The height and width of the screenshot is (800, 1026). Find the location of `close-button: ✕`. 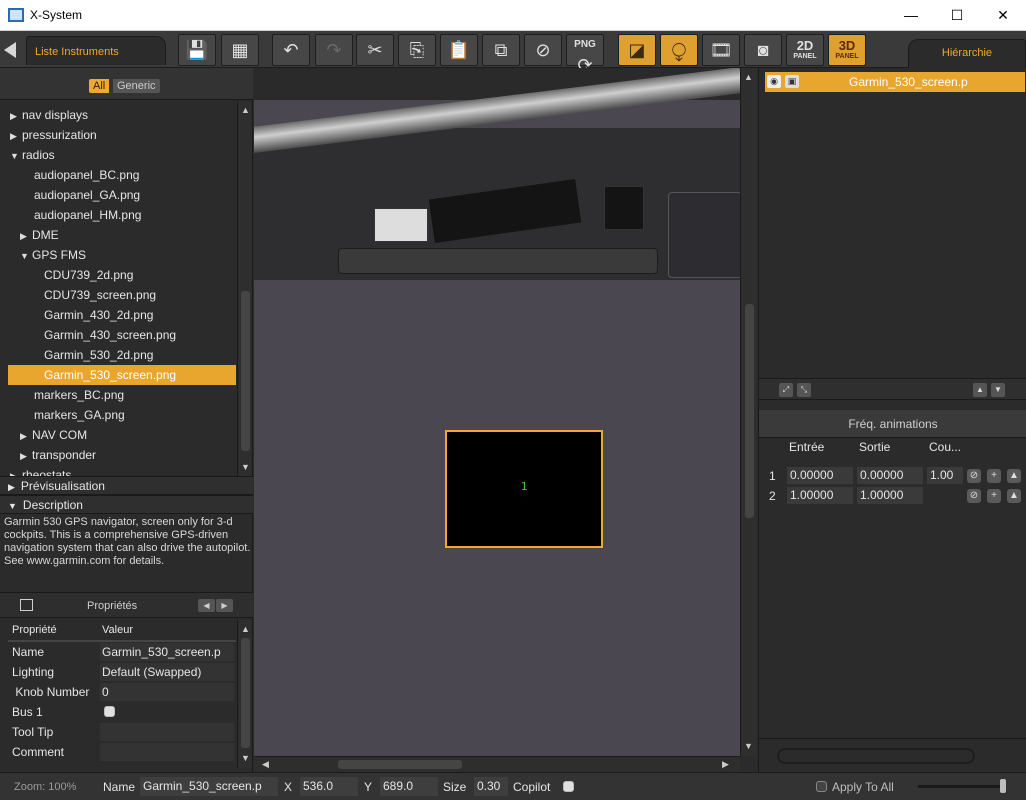

close-button: ✕ is located at coordinates (1003, 15).